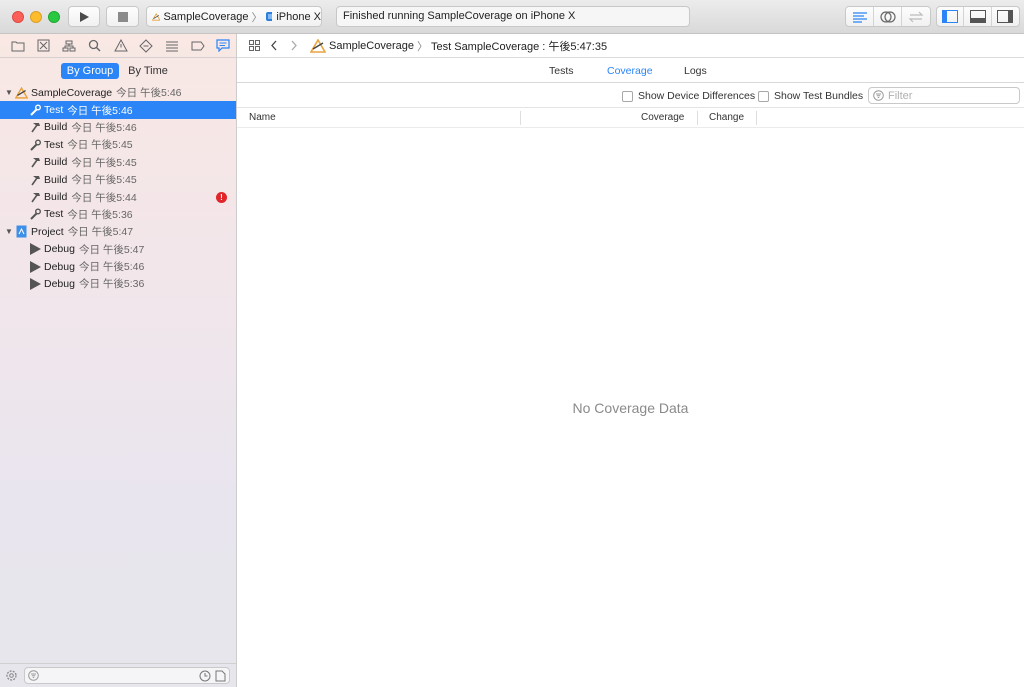 The width and height of the screenshot is (1024, 687). Describe the element at coordinates (18, 17) in the screenshot. I see `close-window-button` at that location.